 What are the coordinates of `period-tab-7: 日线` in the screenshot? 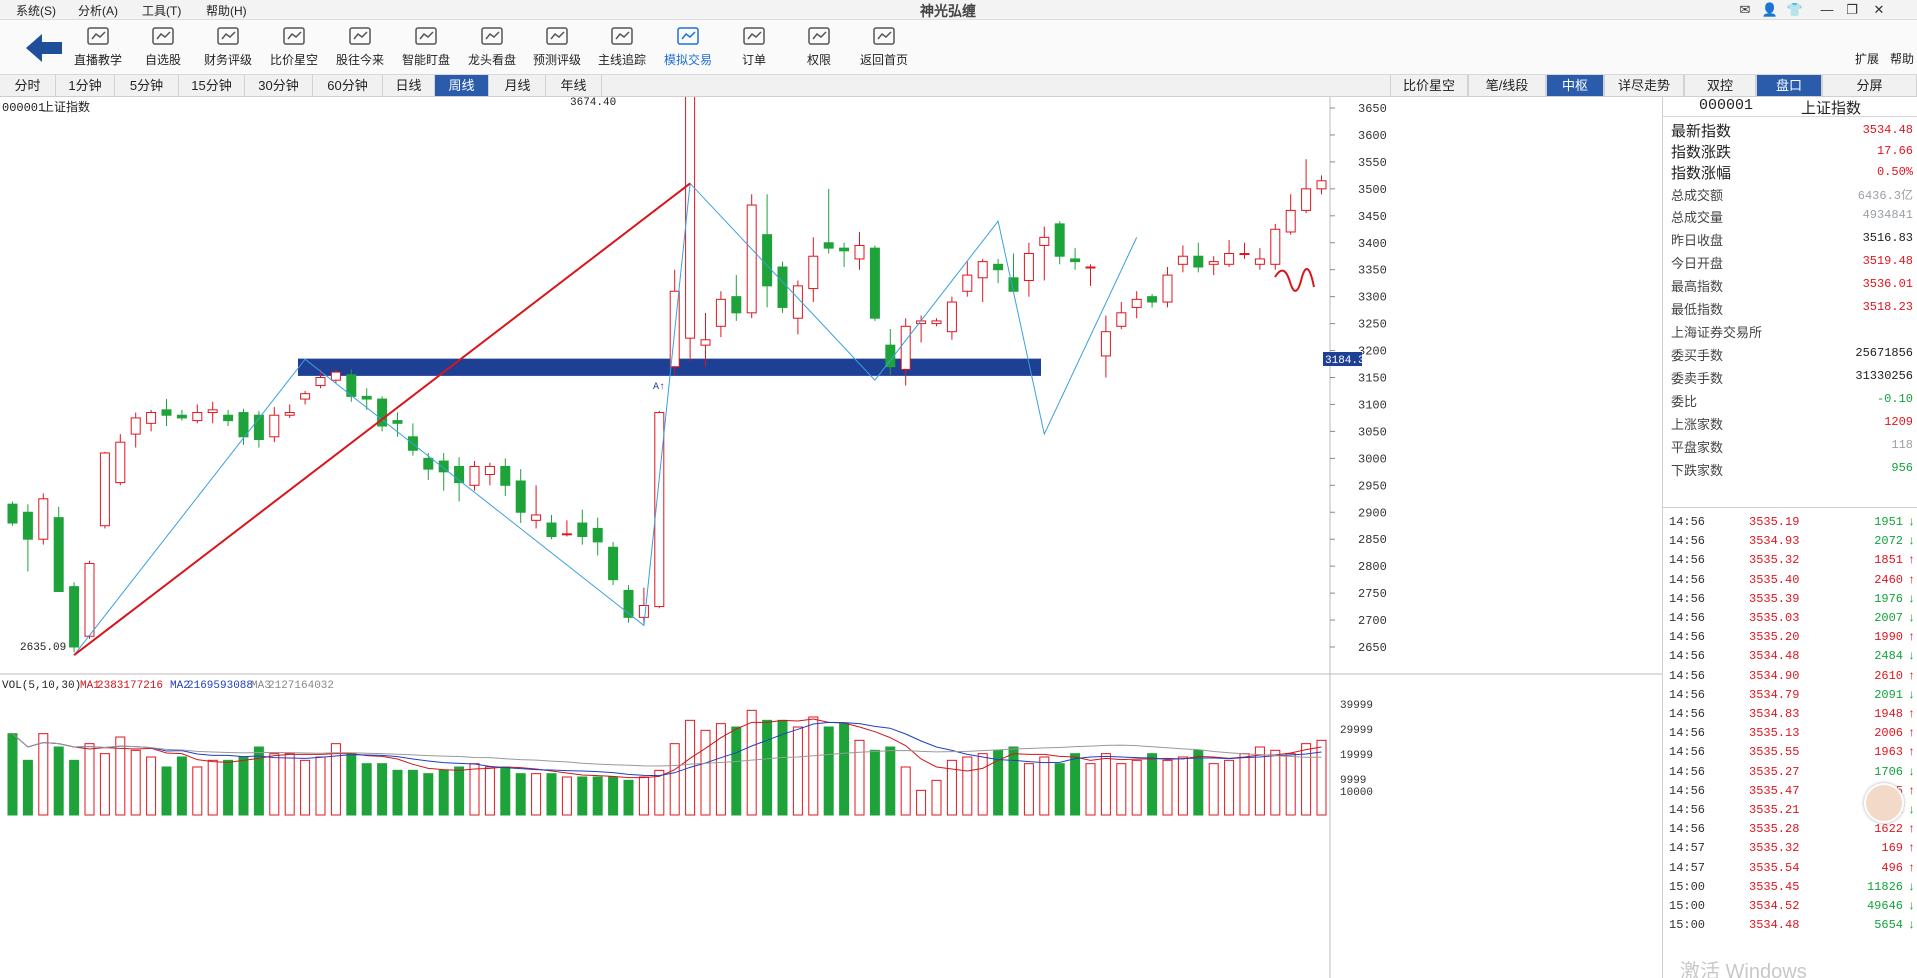 It's located at (409, 85).